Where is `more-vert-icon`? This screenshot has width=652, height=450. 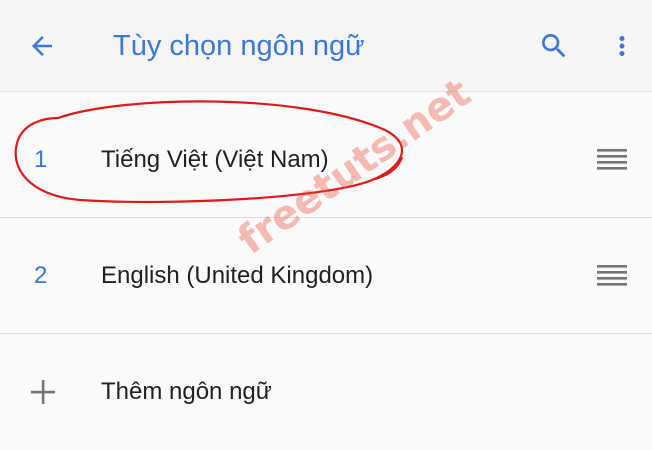 more-vert-icon is located at coordinates (622, 46).